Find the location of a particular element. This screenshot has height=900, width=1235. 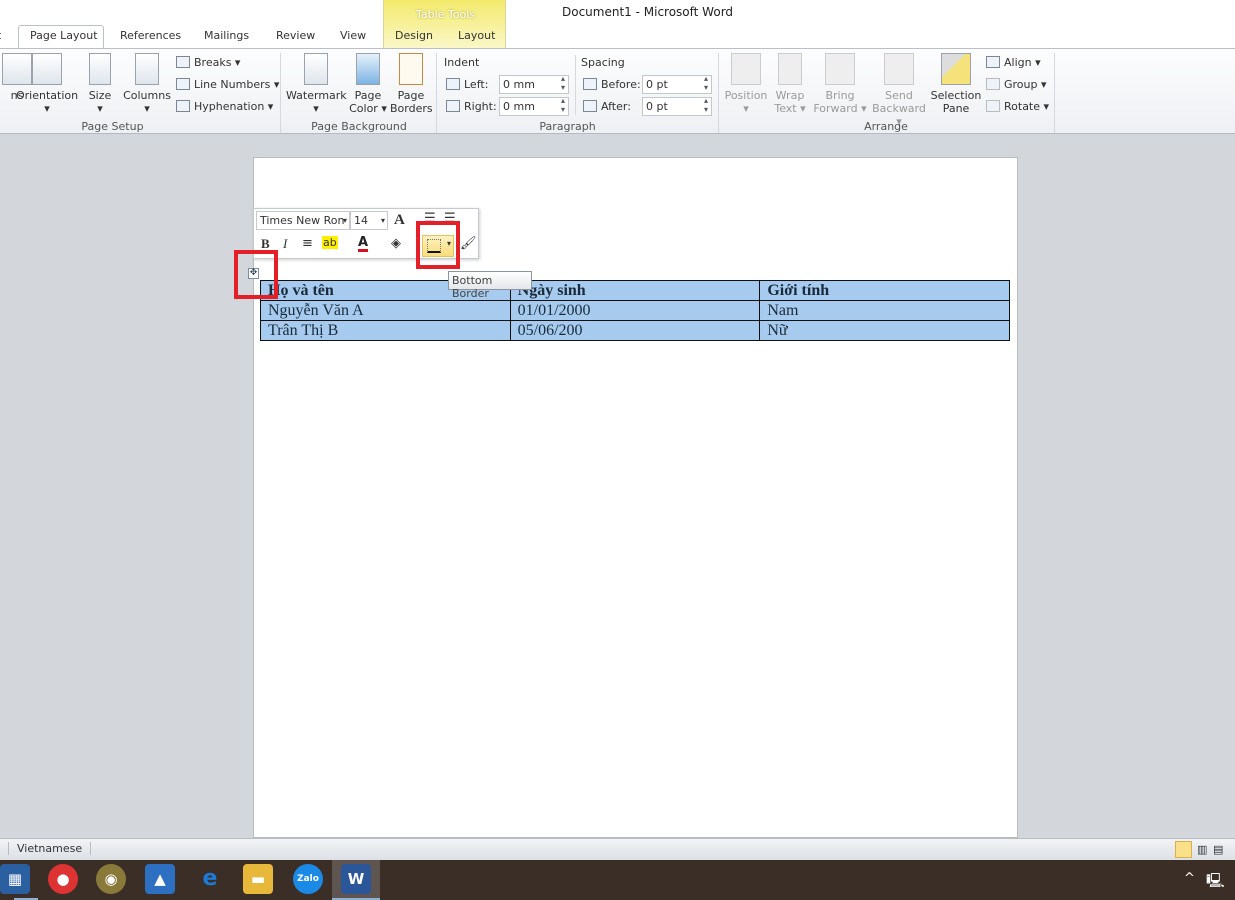

highlight-box-border-button is located at coordinates (438, 245).